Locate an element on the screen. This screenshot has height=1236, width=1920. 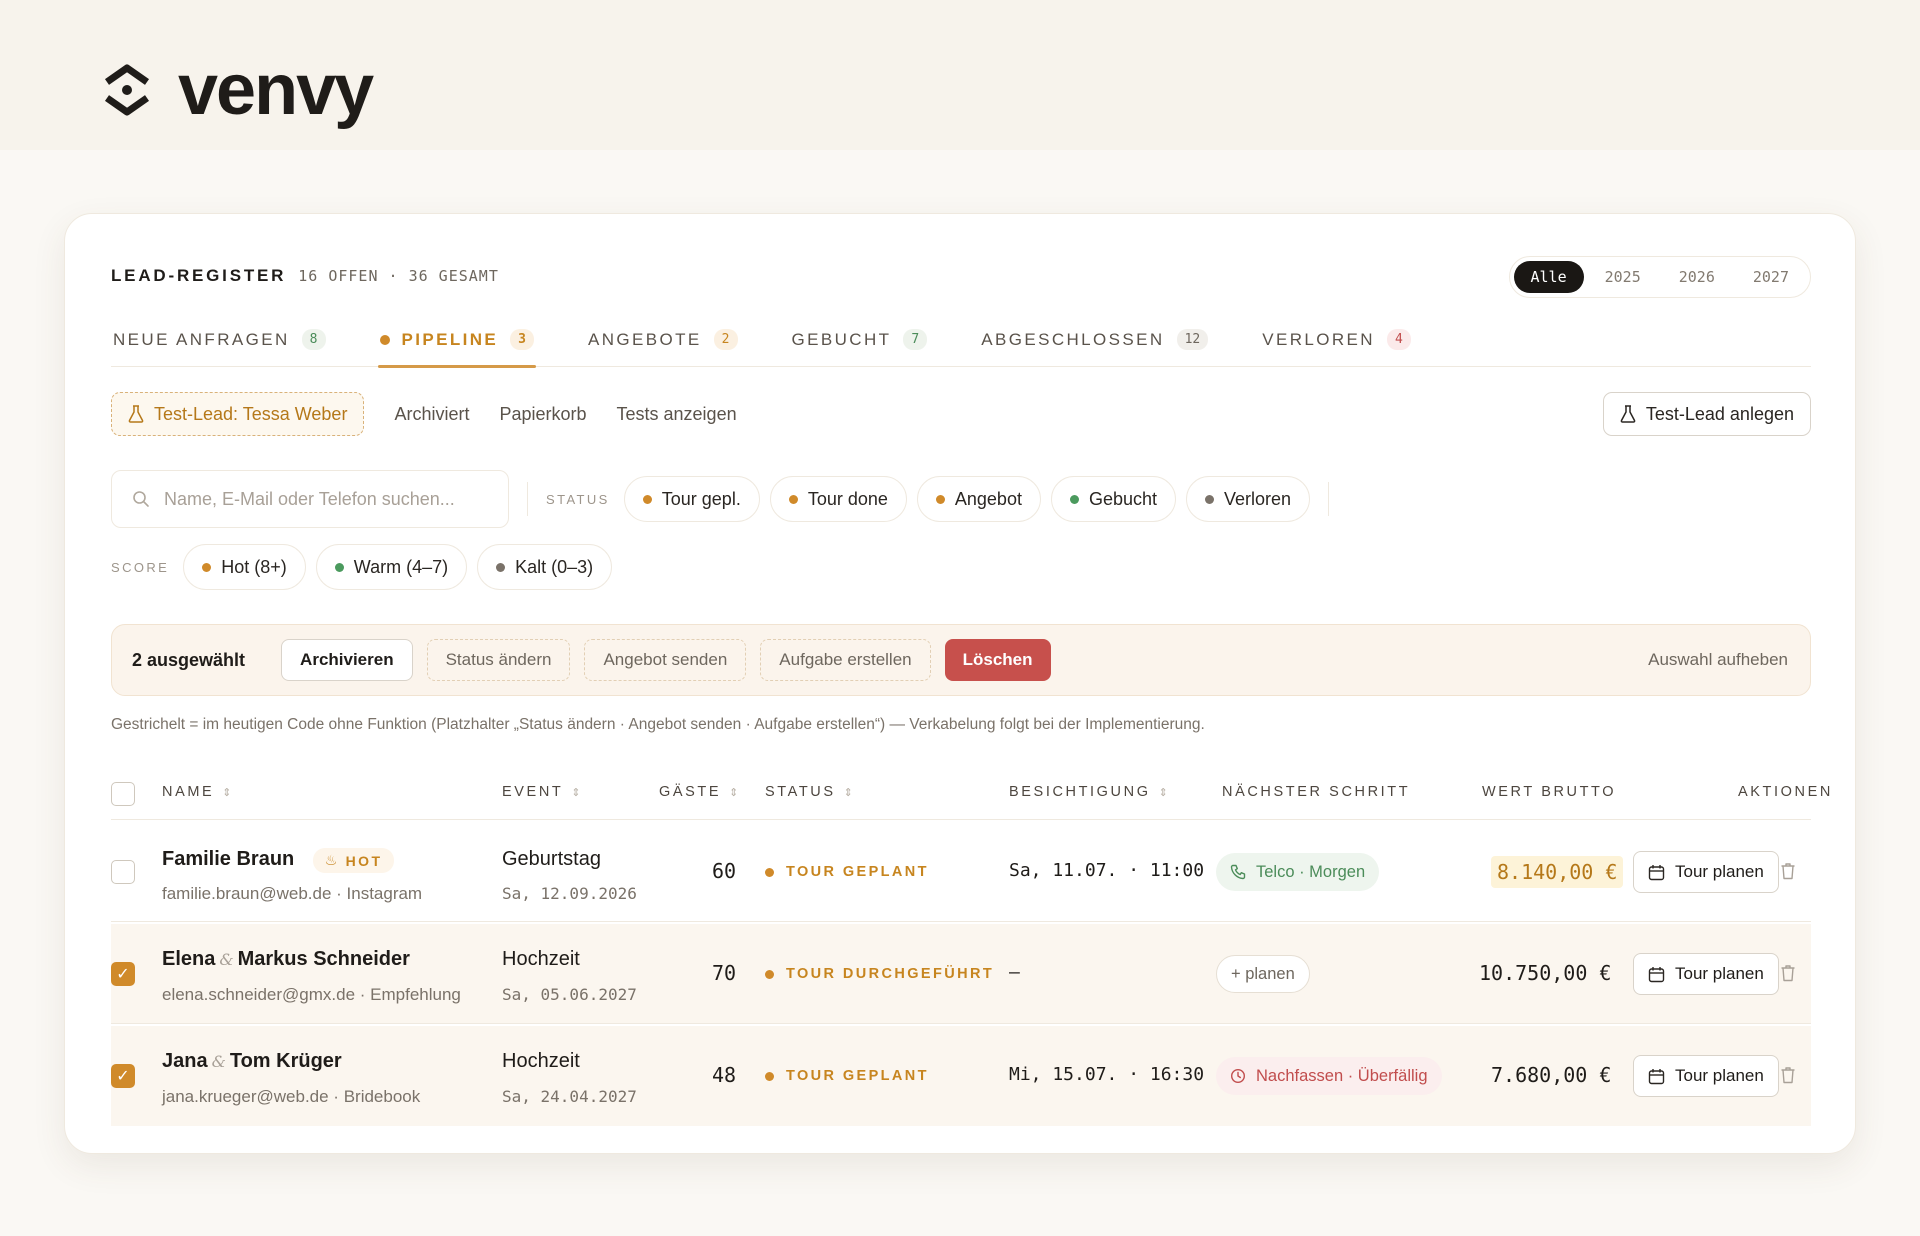
tab-label: GEBUCHT is located at coordinates (841, 339).